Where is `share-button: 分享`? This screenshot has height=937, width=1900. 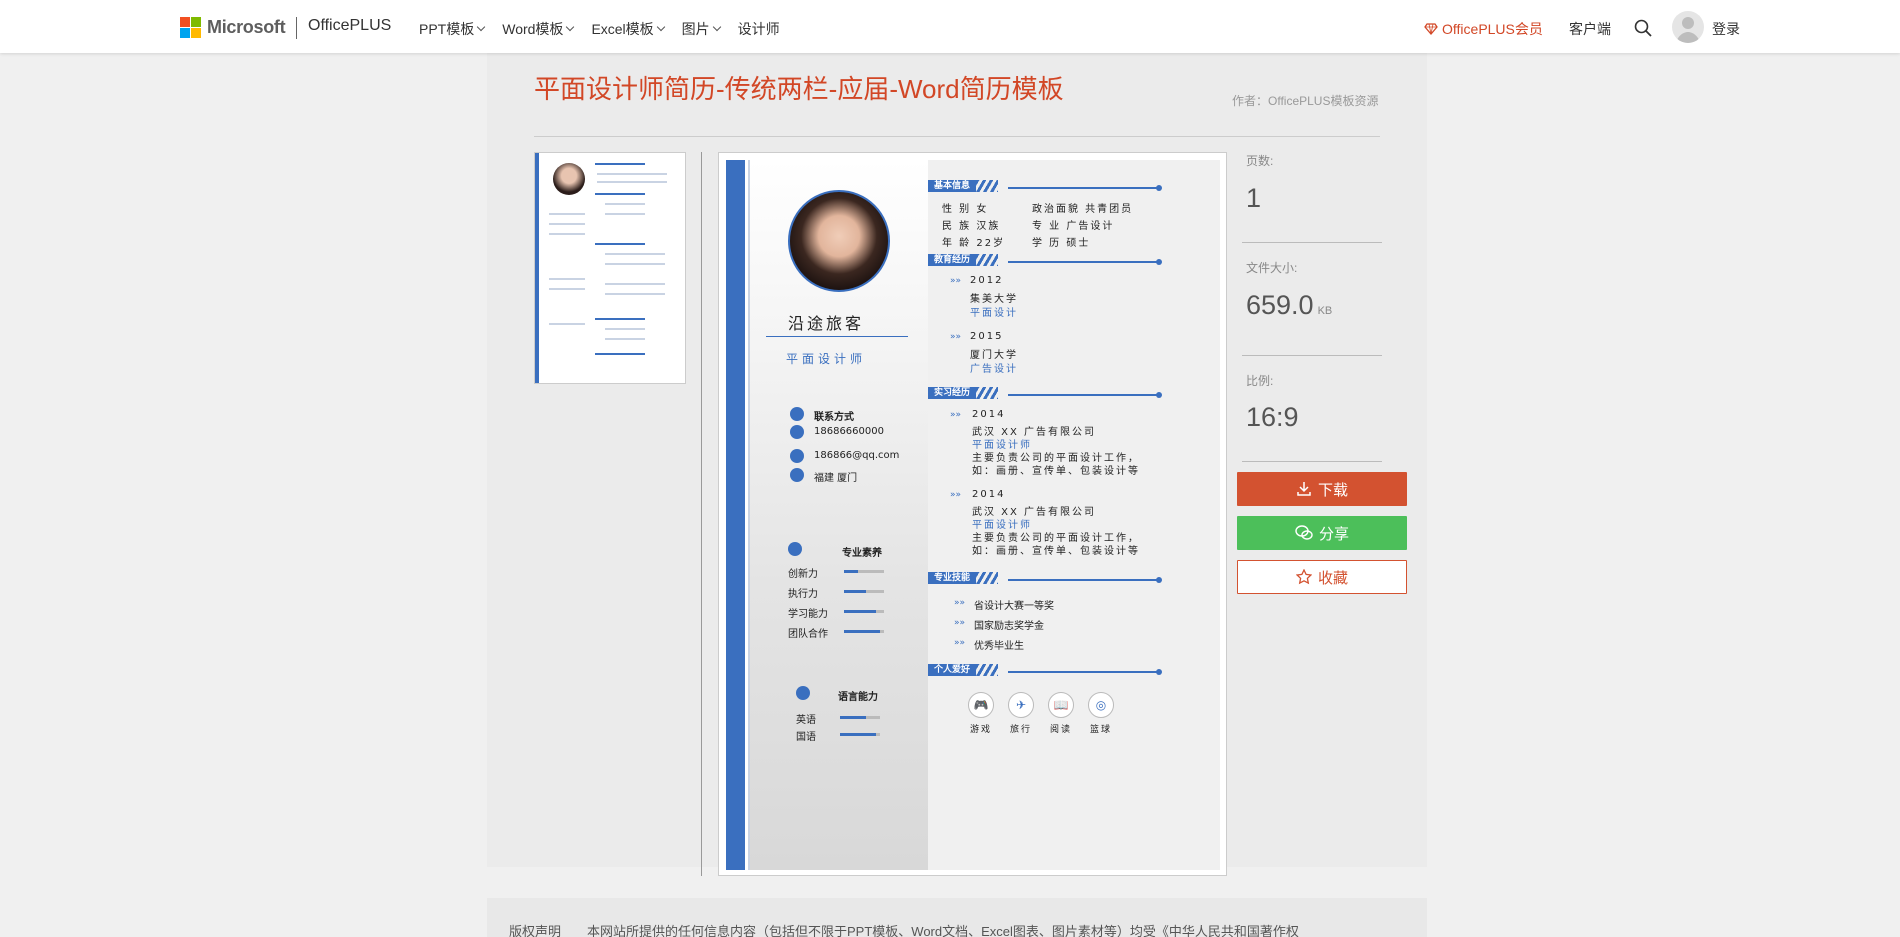
share-button: 分享 is located at coordinates (1322, 533).